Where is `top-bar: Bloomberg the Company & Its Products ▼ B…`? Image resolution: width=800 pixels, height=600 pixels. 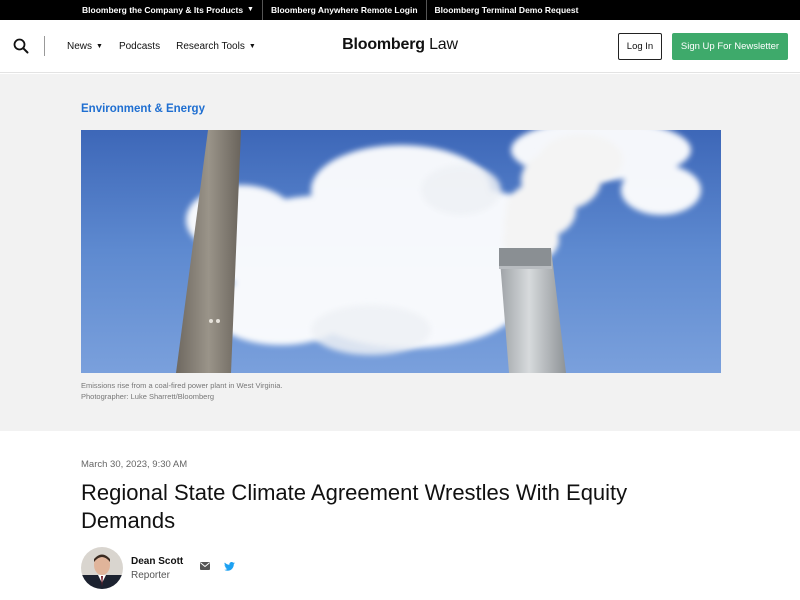 top-bar: Bloomberg the Company & Its Products ▼ B… is located at coordinates (400, 10).